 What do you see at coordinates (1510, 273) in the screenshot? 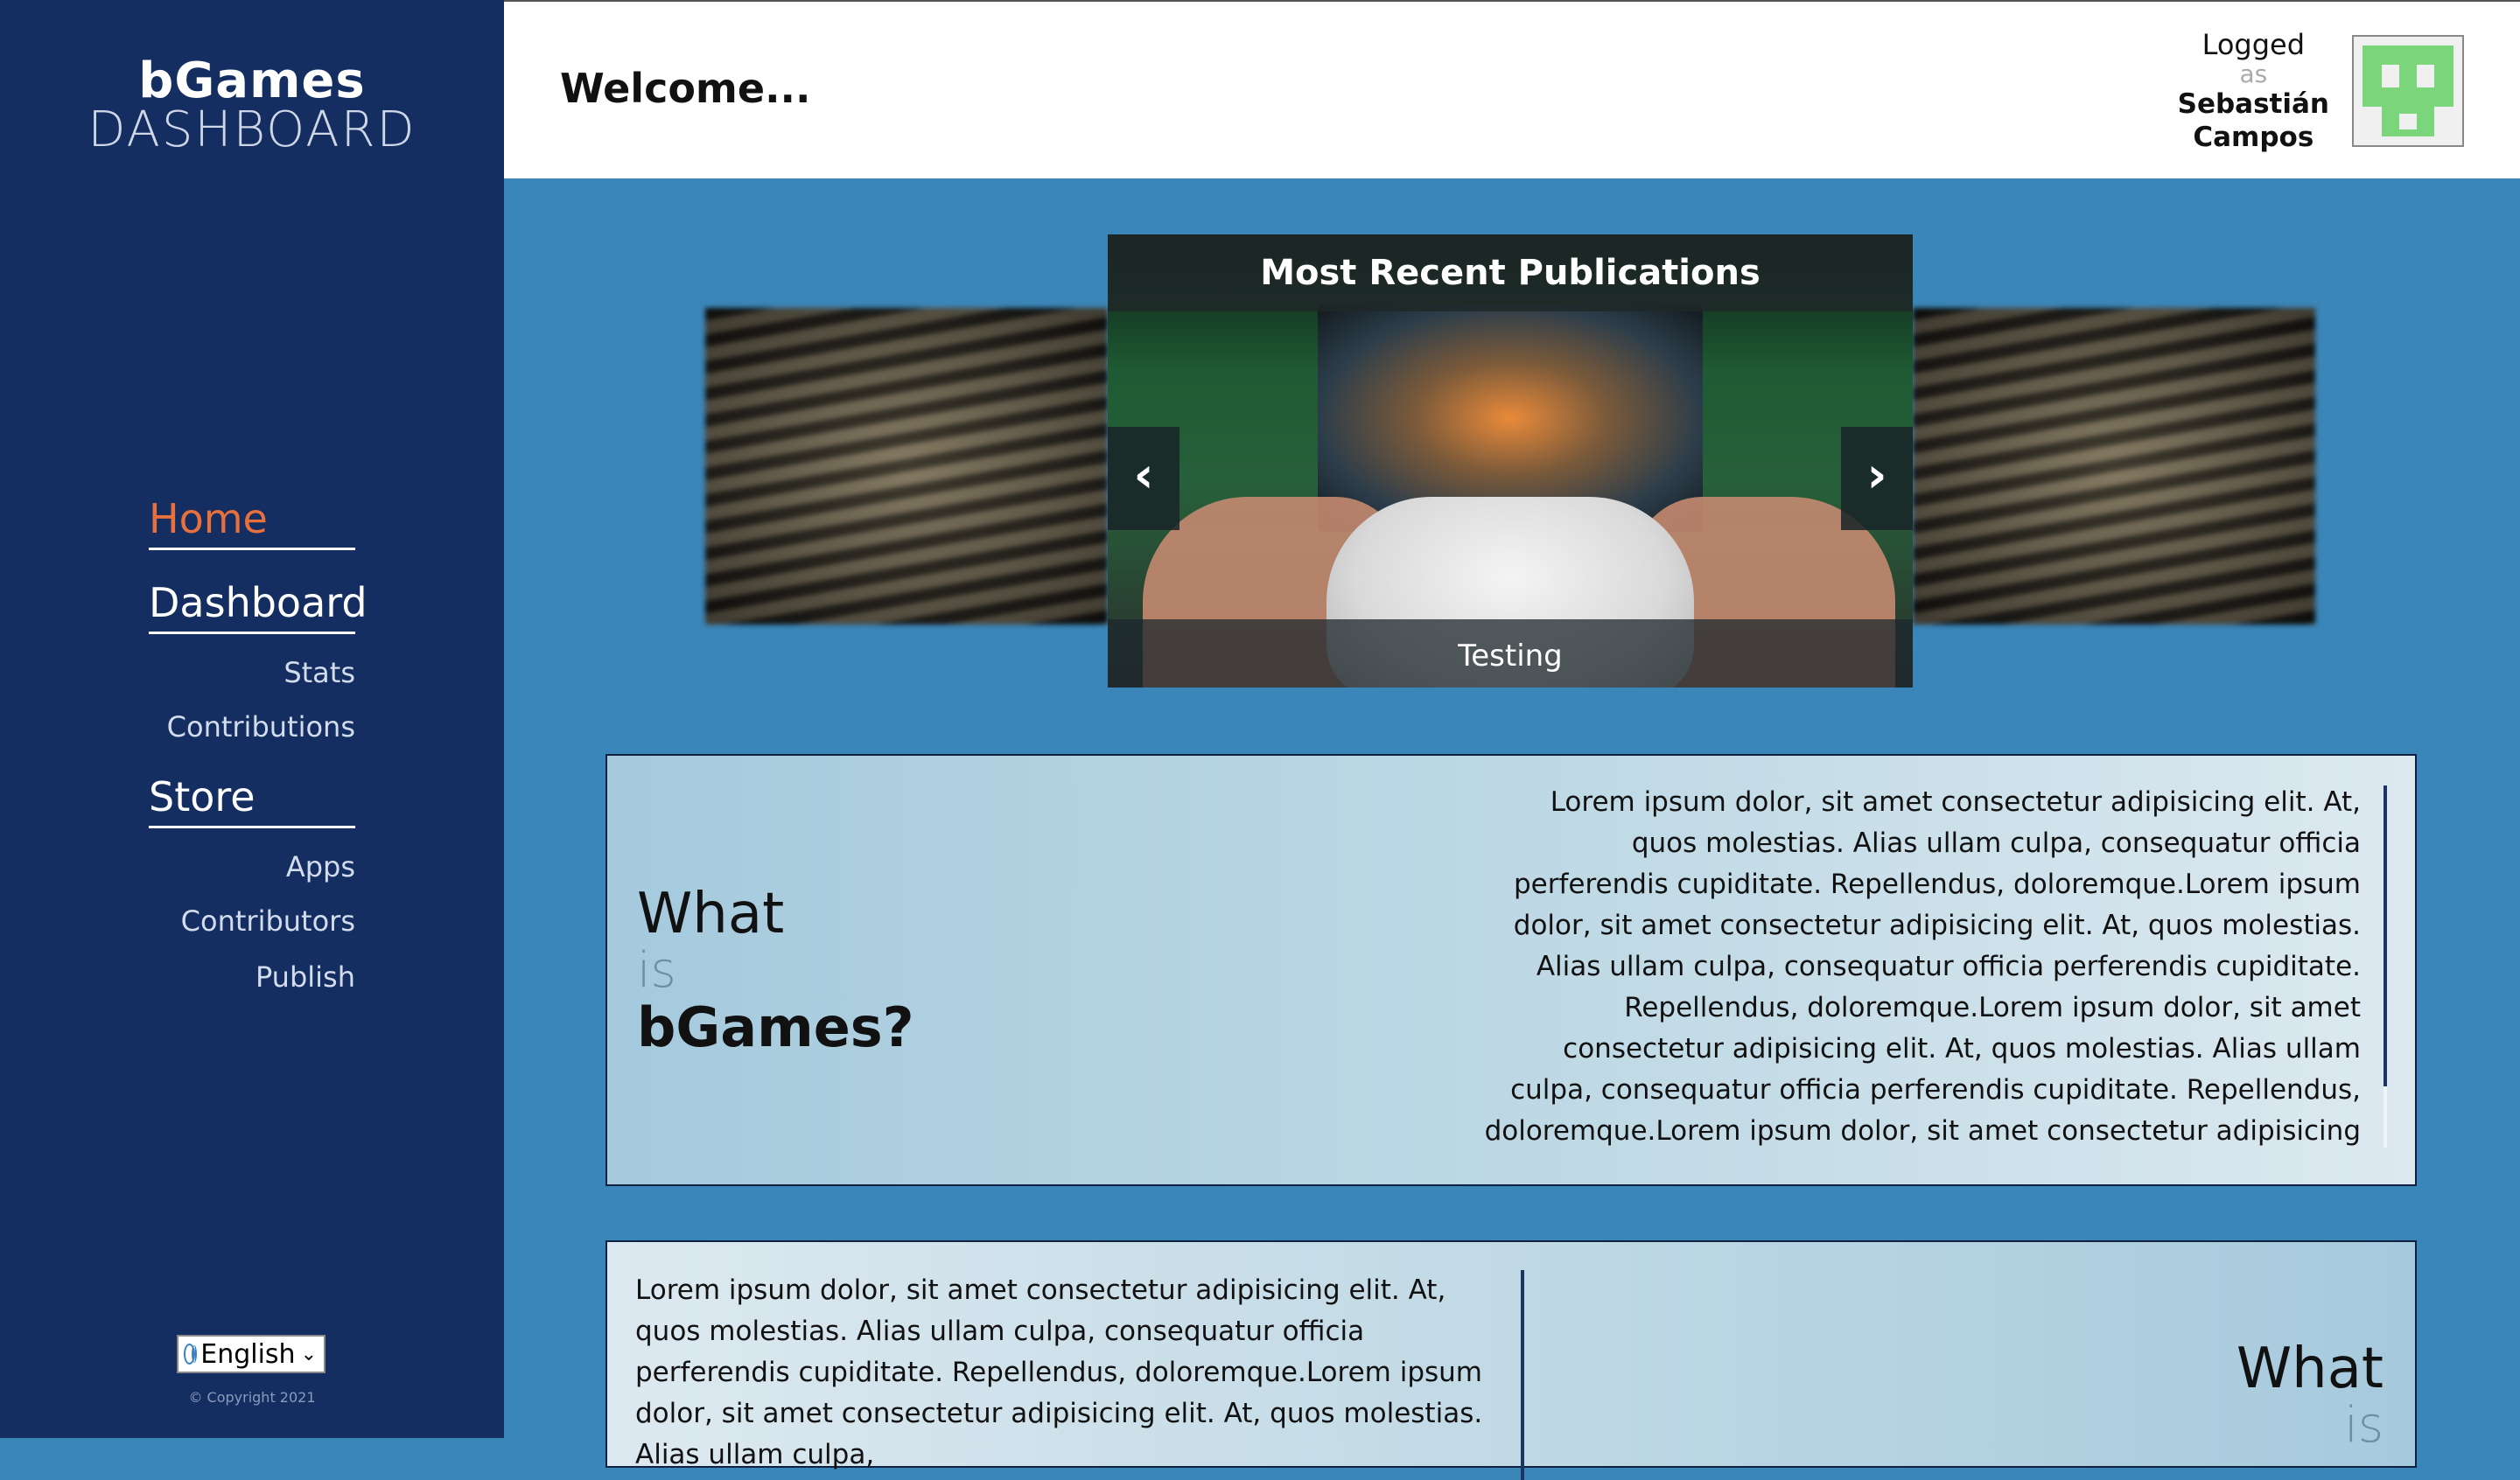
I see `carousel-title: Most Recent Publications` at bounding box center [1510, 273].